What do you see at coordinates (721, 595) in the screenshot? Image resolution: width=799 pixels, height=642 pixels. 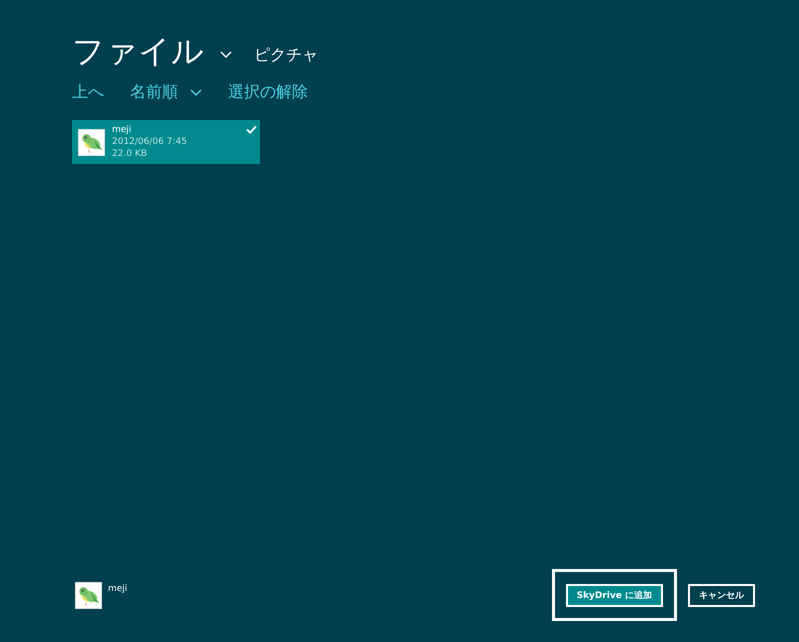 I see `cancel-button: キャンセル` at bounding box center [721, 595].